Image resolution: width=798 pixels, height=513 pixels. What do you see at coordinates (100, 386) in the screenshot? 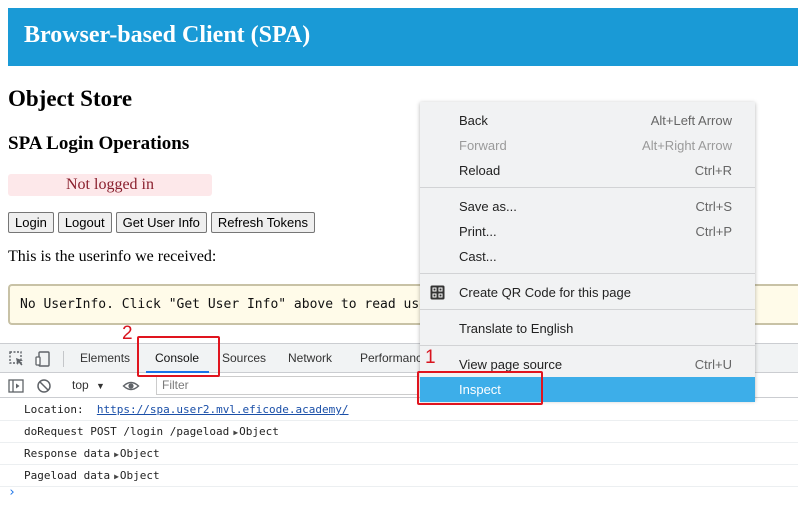
I see `chevron-down-icon: ▼` at bounding box center [100, 386].